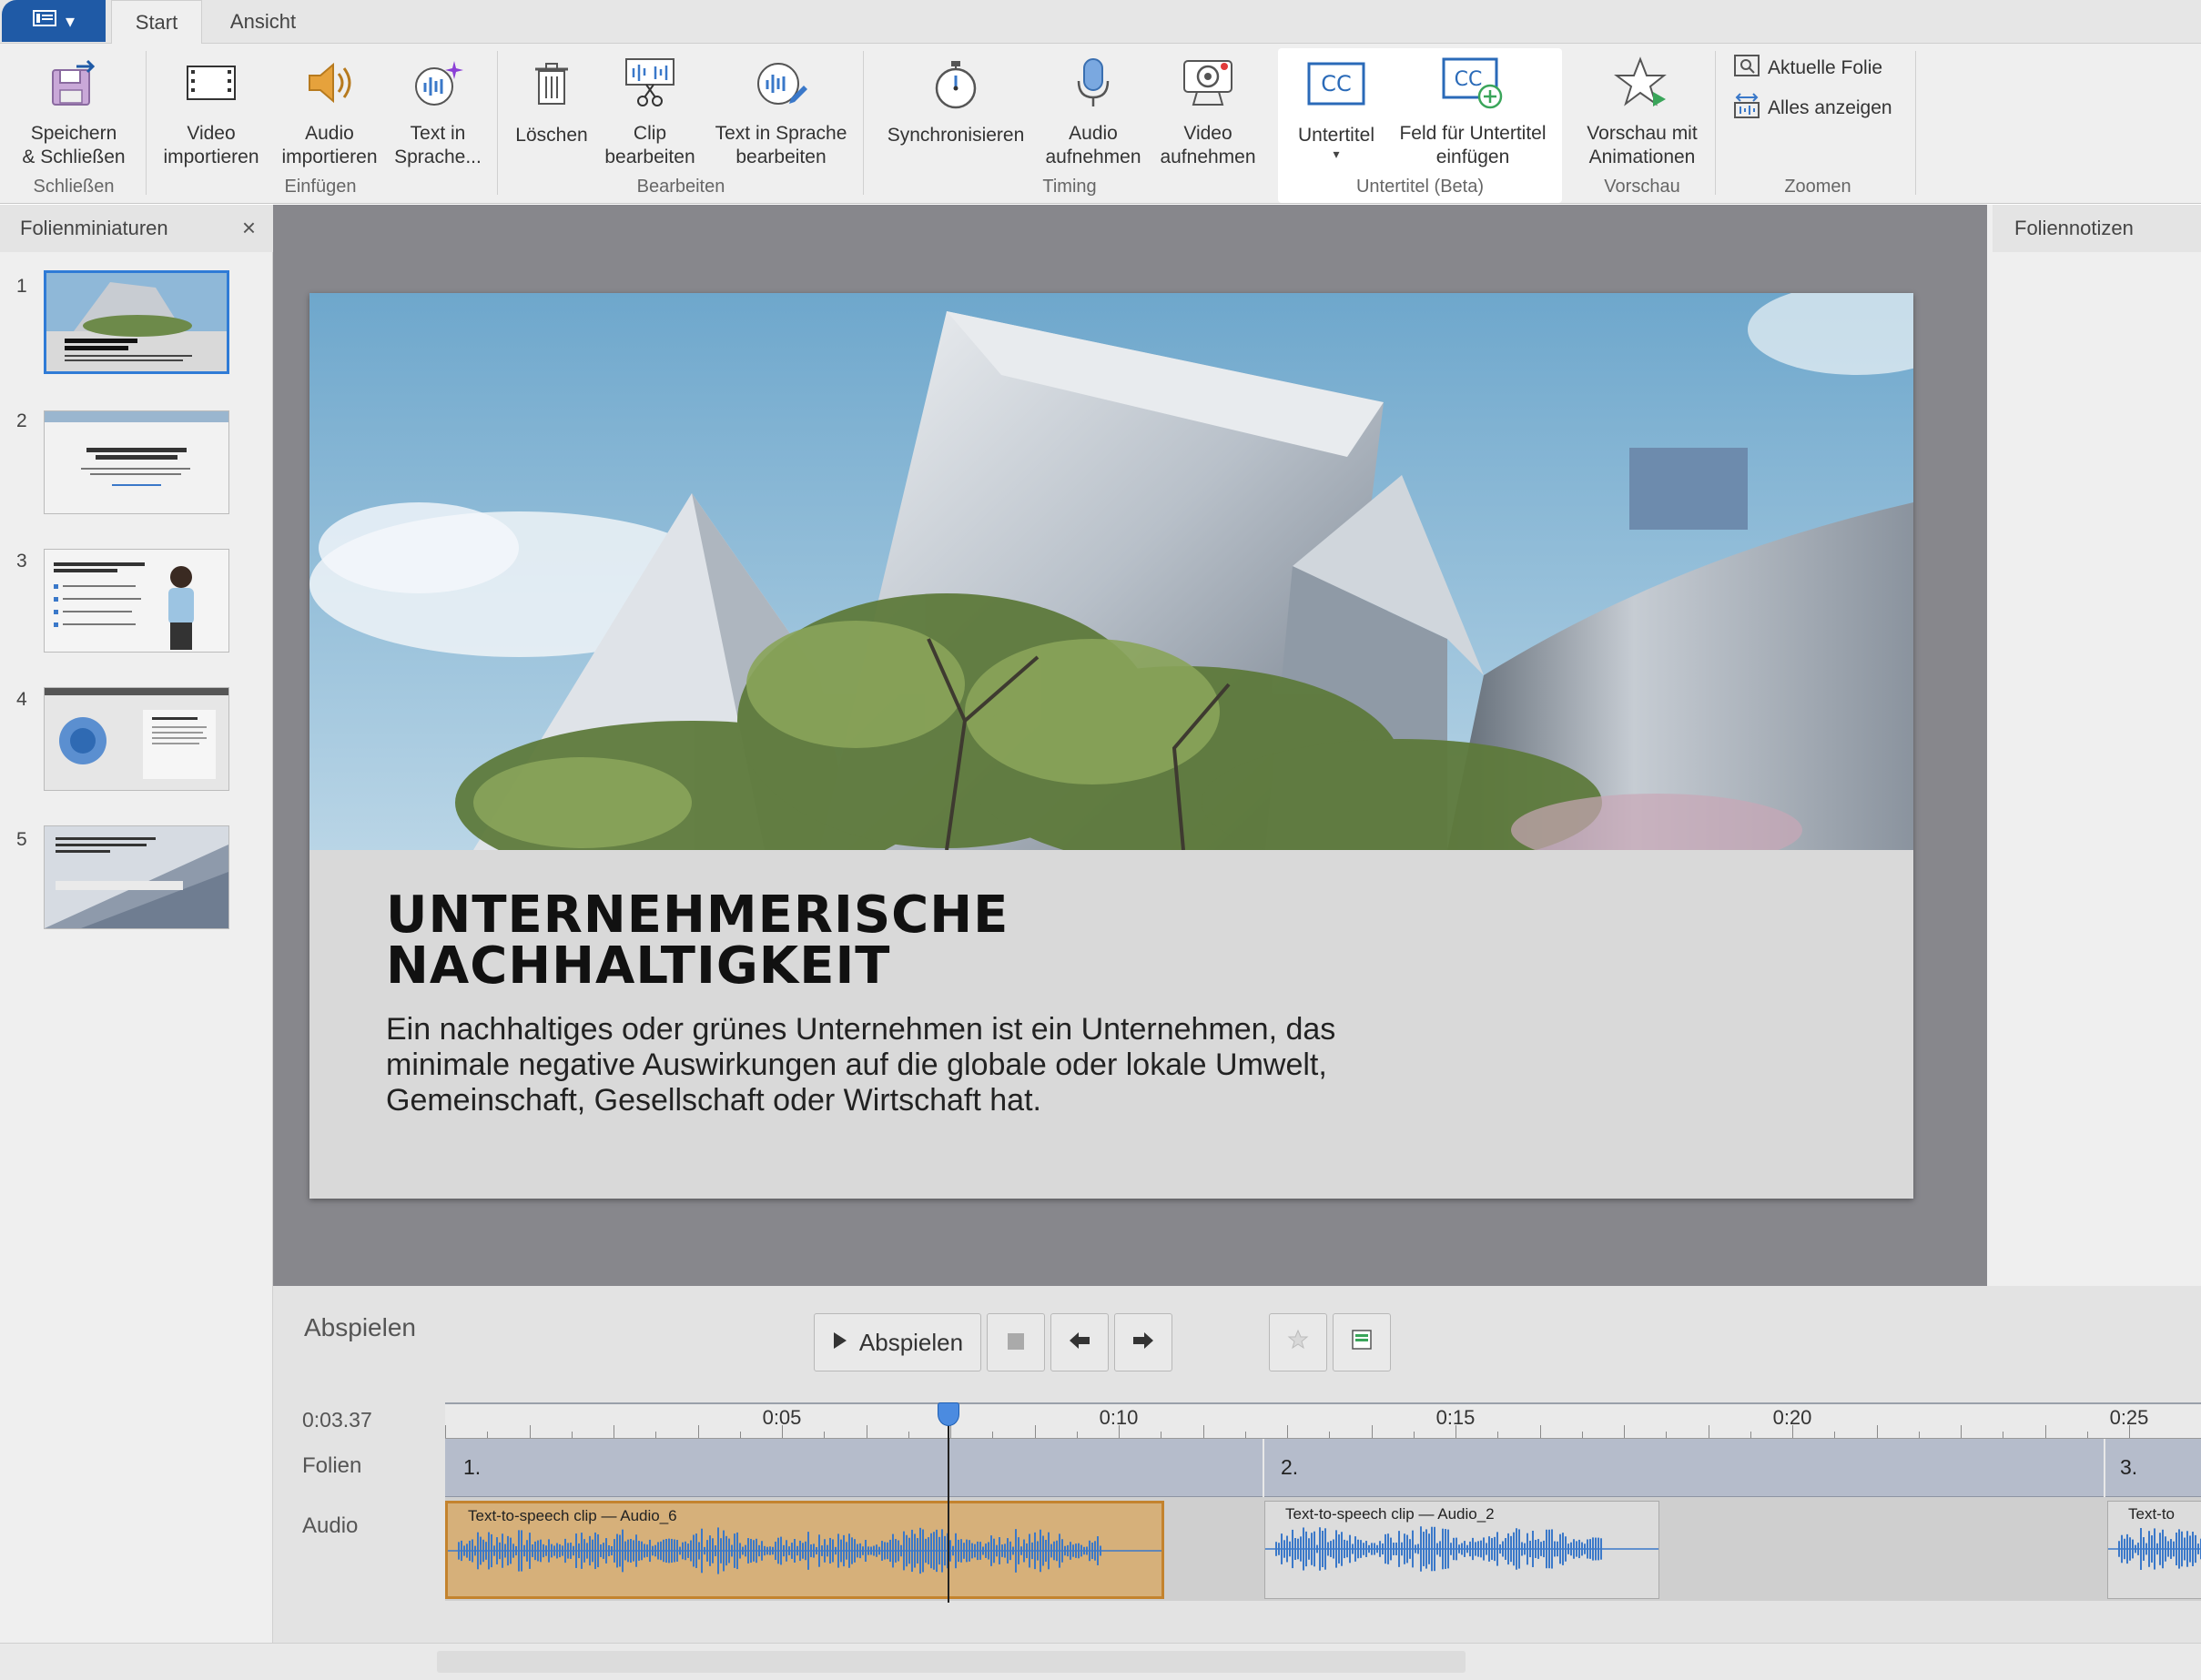 This screenshot has height=1680, width=2201. I want to click on subtitle-marker-button, so click(1362, 1342).